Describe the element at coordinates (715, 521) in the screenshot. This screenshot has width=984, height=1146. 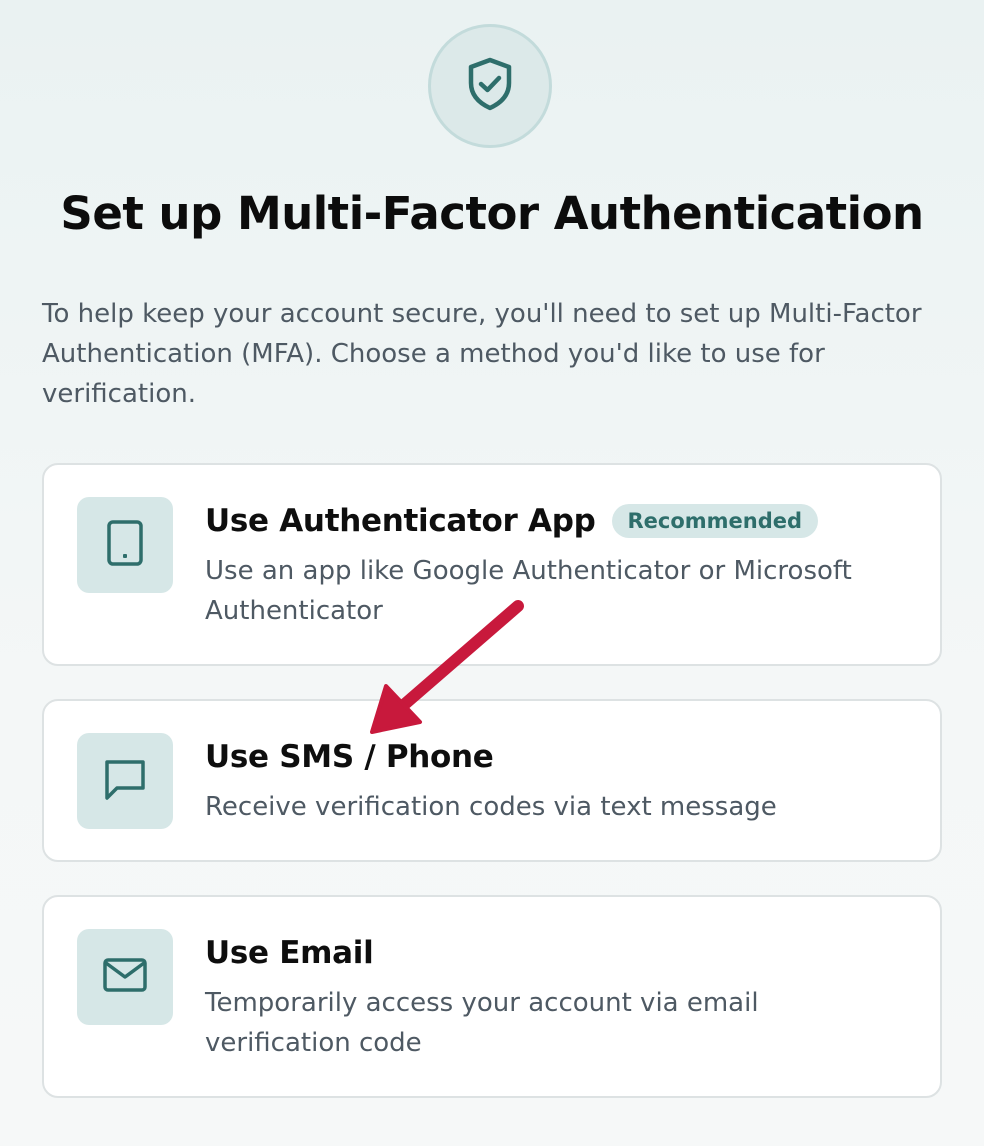
I see `recommended-badge: Recommended` at that location.